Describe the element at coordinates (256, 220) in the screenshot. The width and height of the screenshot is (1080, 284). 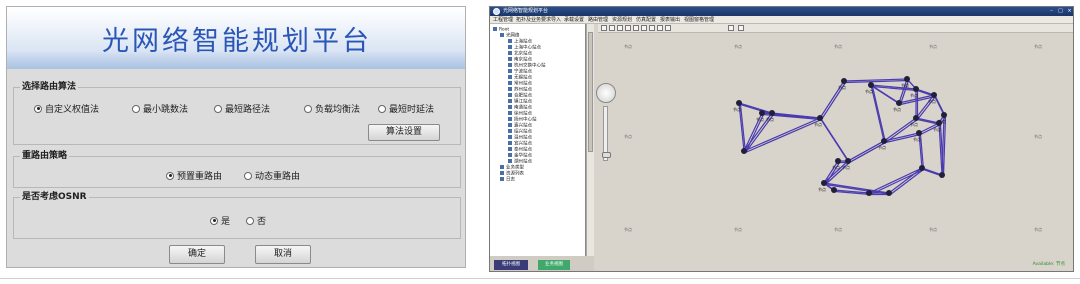
I see `radio-osnr-no: 否` at that location.